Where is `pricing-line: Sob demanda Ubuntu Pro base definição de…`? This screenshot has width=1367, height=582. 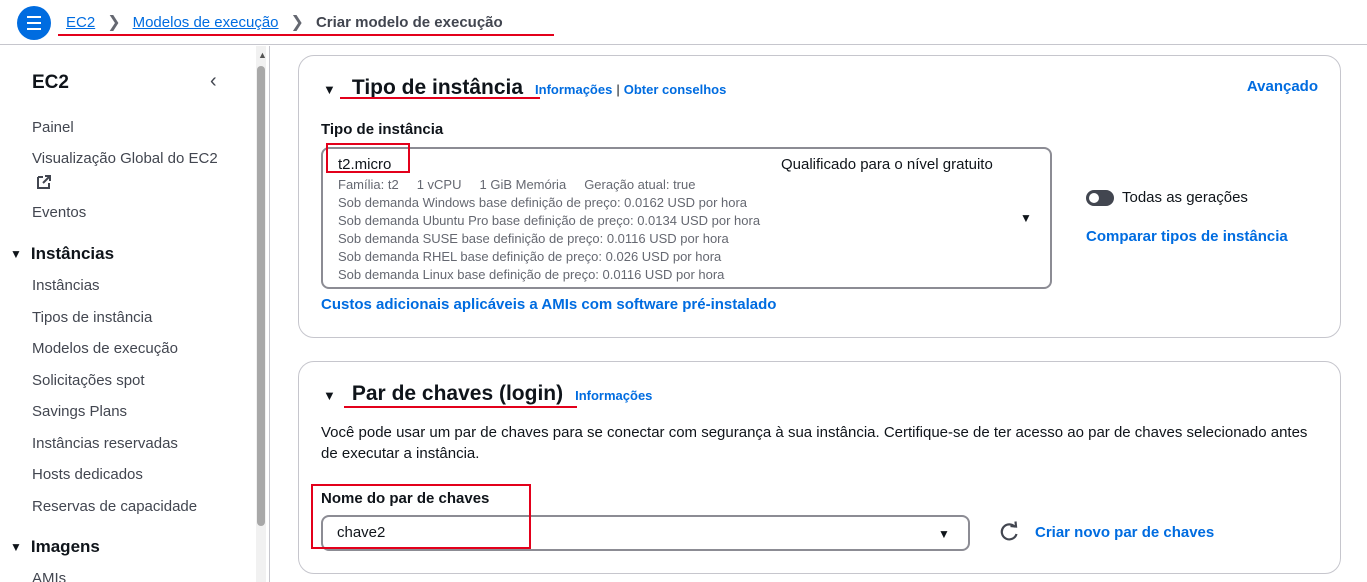 pricing-line: Sob demanda Ubuntu Pro base definição de… is located at coordinates (549, 220).